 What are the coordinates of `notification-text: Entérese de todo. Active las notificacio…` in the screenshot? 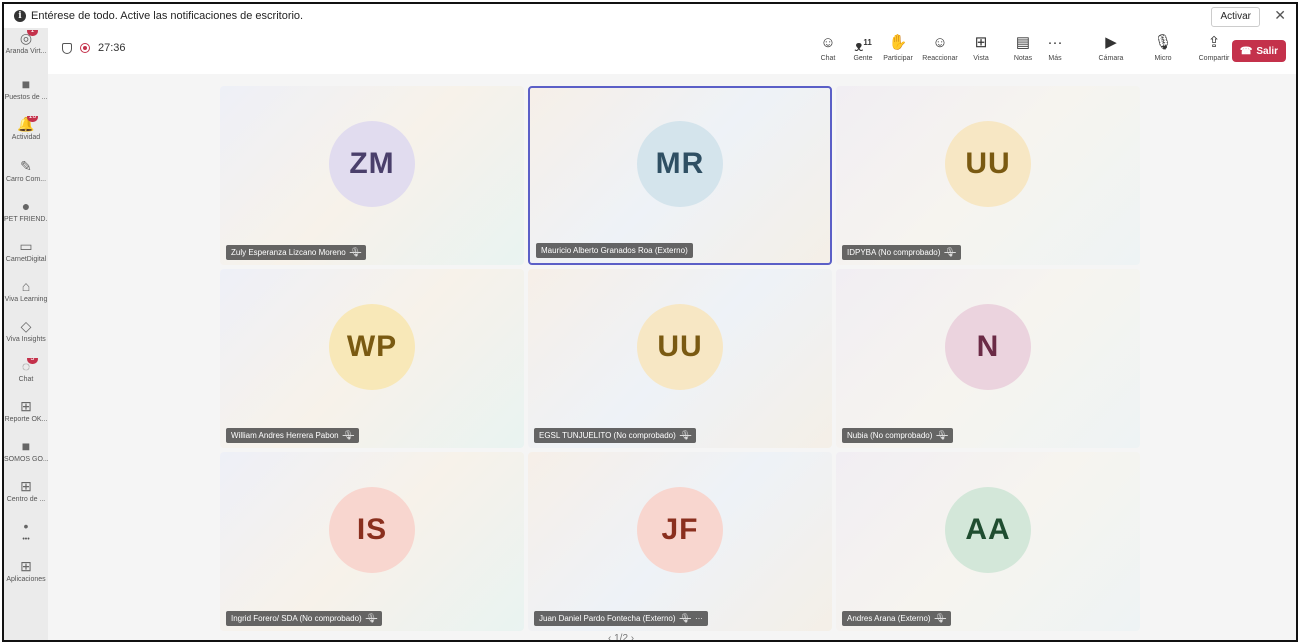 It's located at (167, 16).